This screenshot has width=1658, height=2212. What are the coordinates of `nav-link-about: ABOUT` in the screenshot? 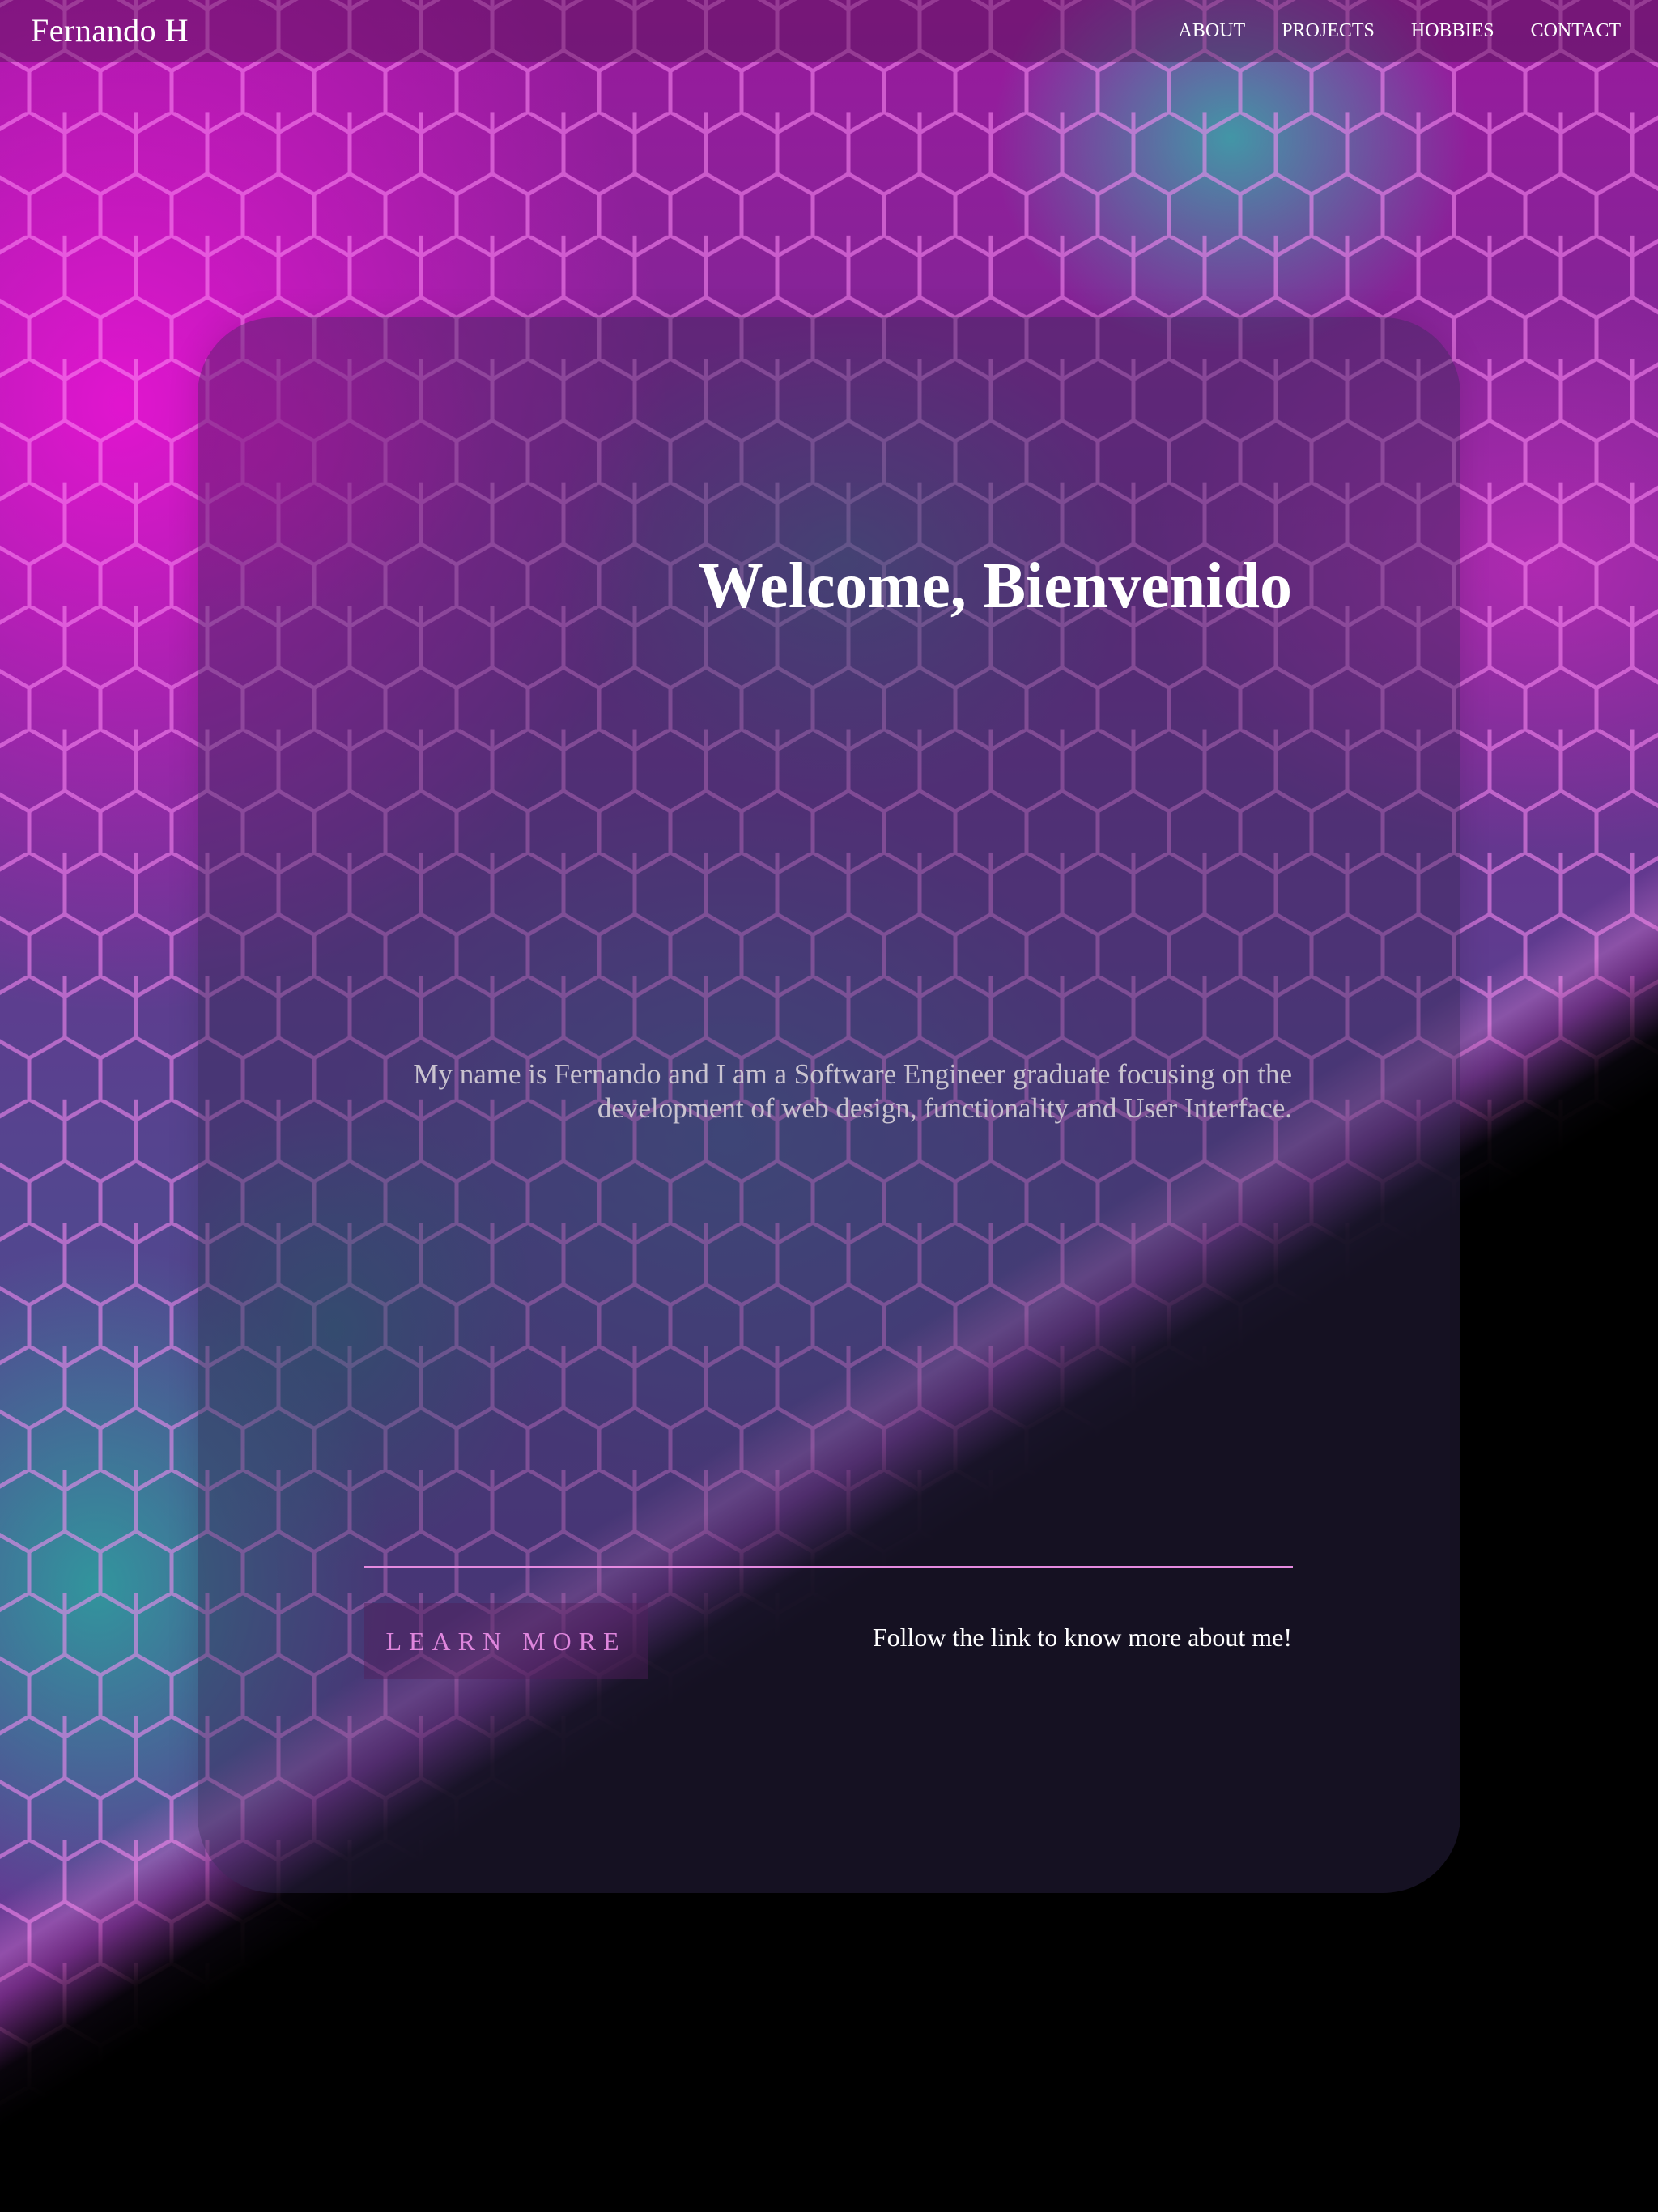 It's located at (1212, 31).